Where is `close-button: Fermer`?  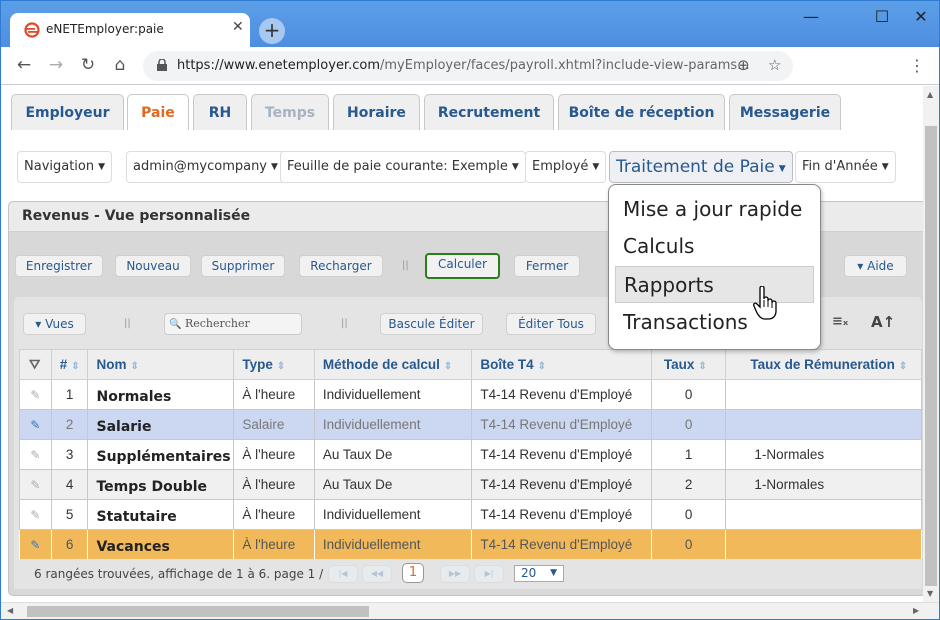
close-button: Fermer is located at coordinates (547, 266).